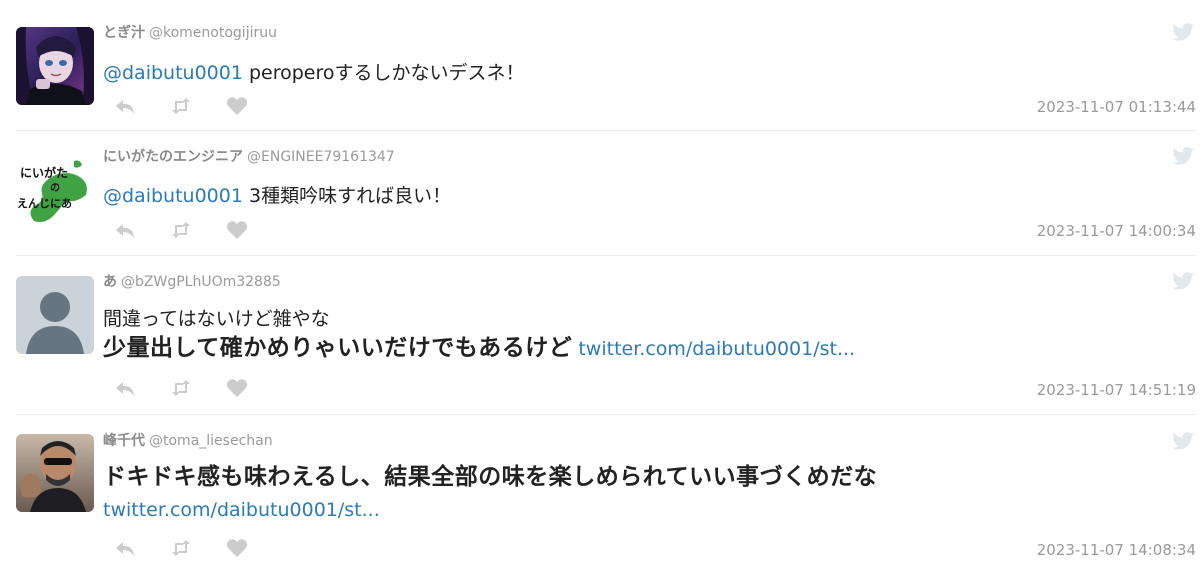  Describe the element at coordinates (1116, 231) in the screenshot. I see `timestamp: 2023-11-07 14:00:34` at that location.